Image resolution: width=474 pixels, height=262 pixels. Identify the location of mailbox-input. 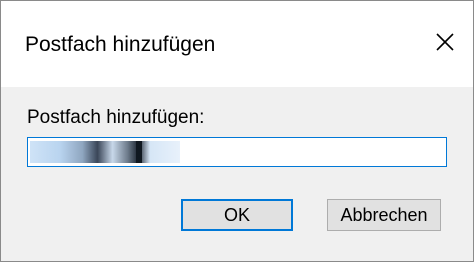
(237, 152).